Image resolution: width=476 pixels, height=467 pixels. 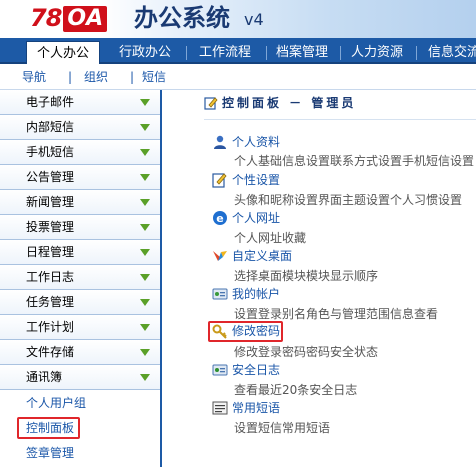 I want to click on entry-custom-desktop-desc: 选择桌面模块模块显示顺序, so click(x=306, y=276).